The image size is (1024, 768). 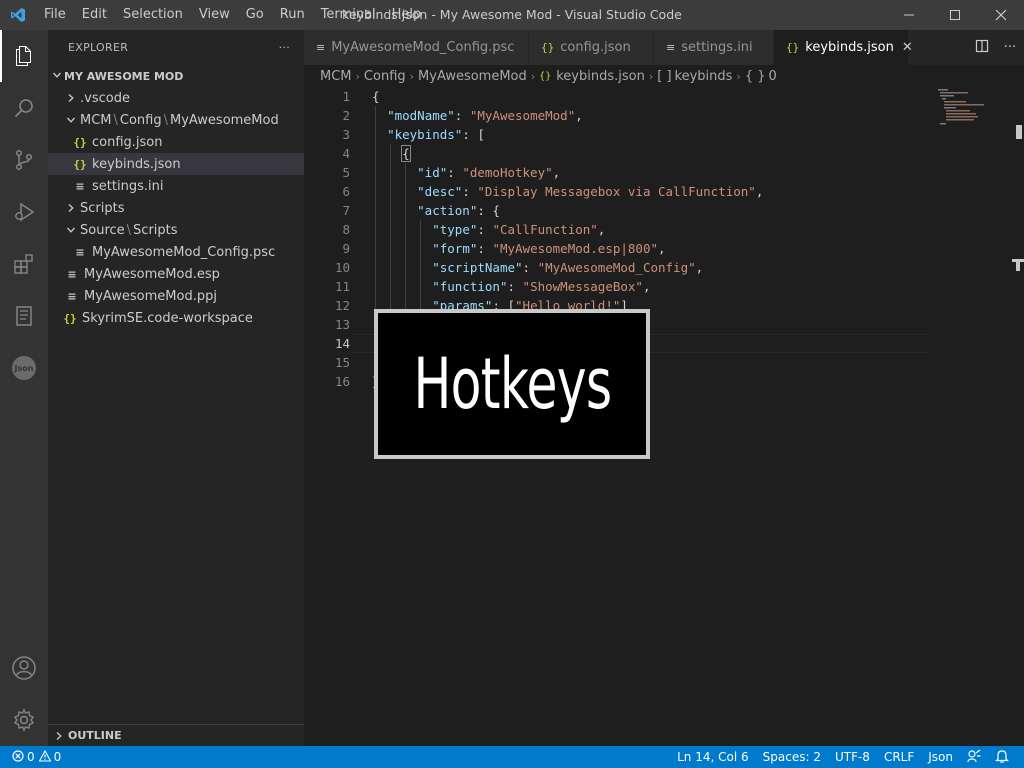 I want to click on menu-help: Help, so click(x=407, y=15).